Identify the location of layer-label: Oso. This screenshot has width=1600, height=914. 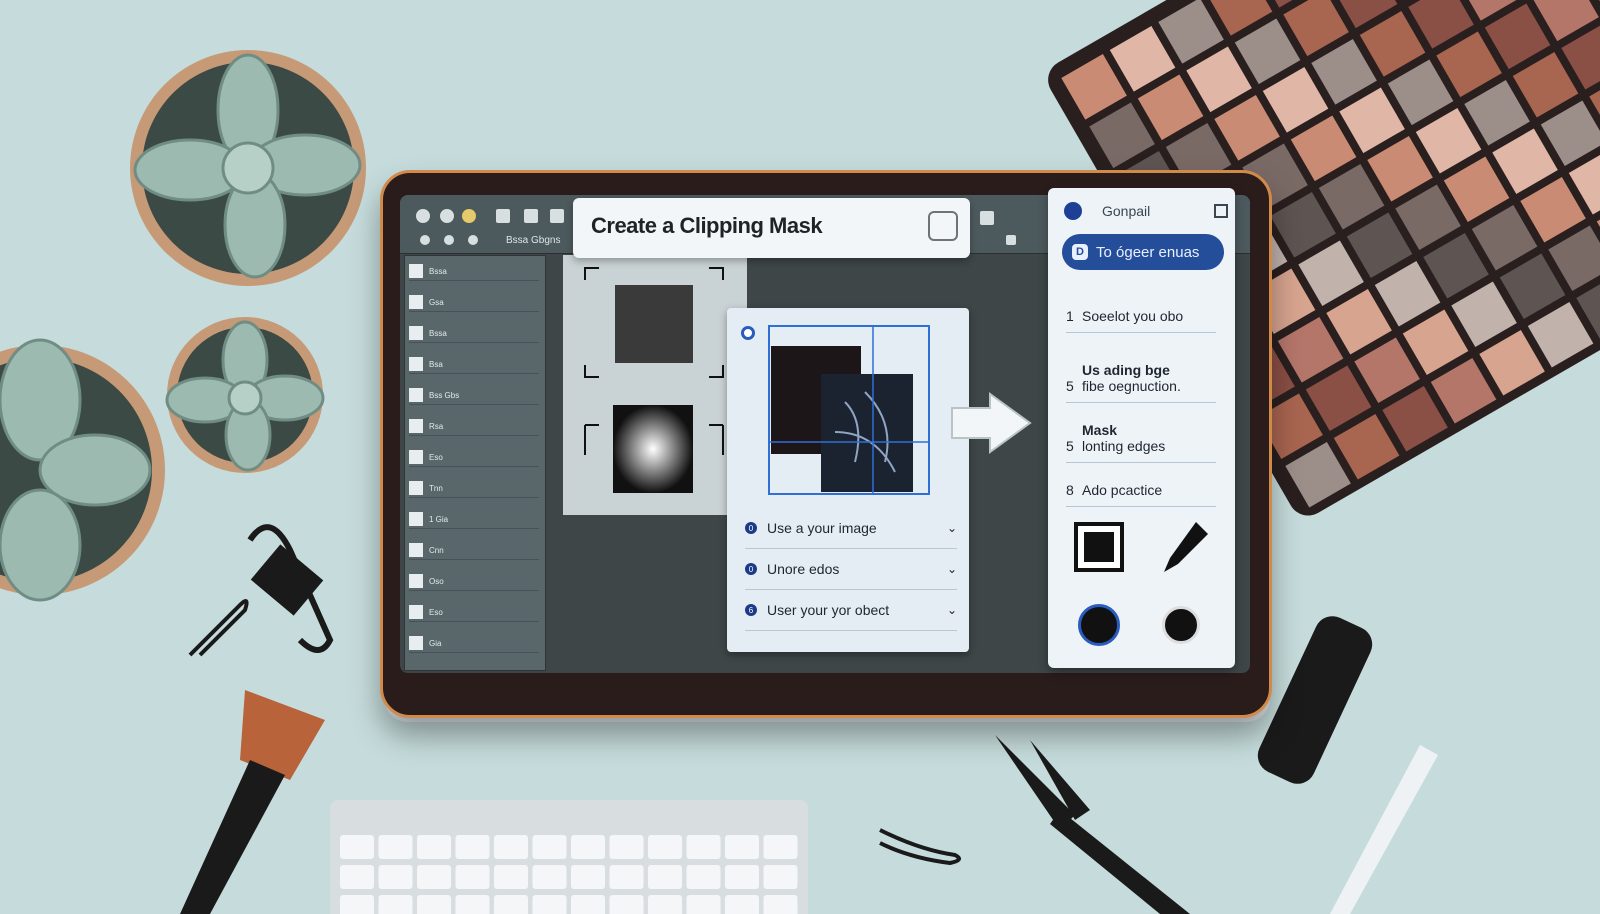
(436, 581).